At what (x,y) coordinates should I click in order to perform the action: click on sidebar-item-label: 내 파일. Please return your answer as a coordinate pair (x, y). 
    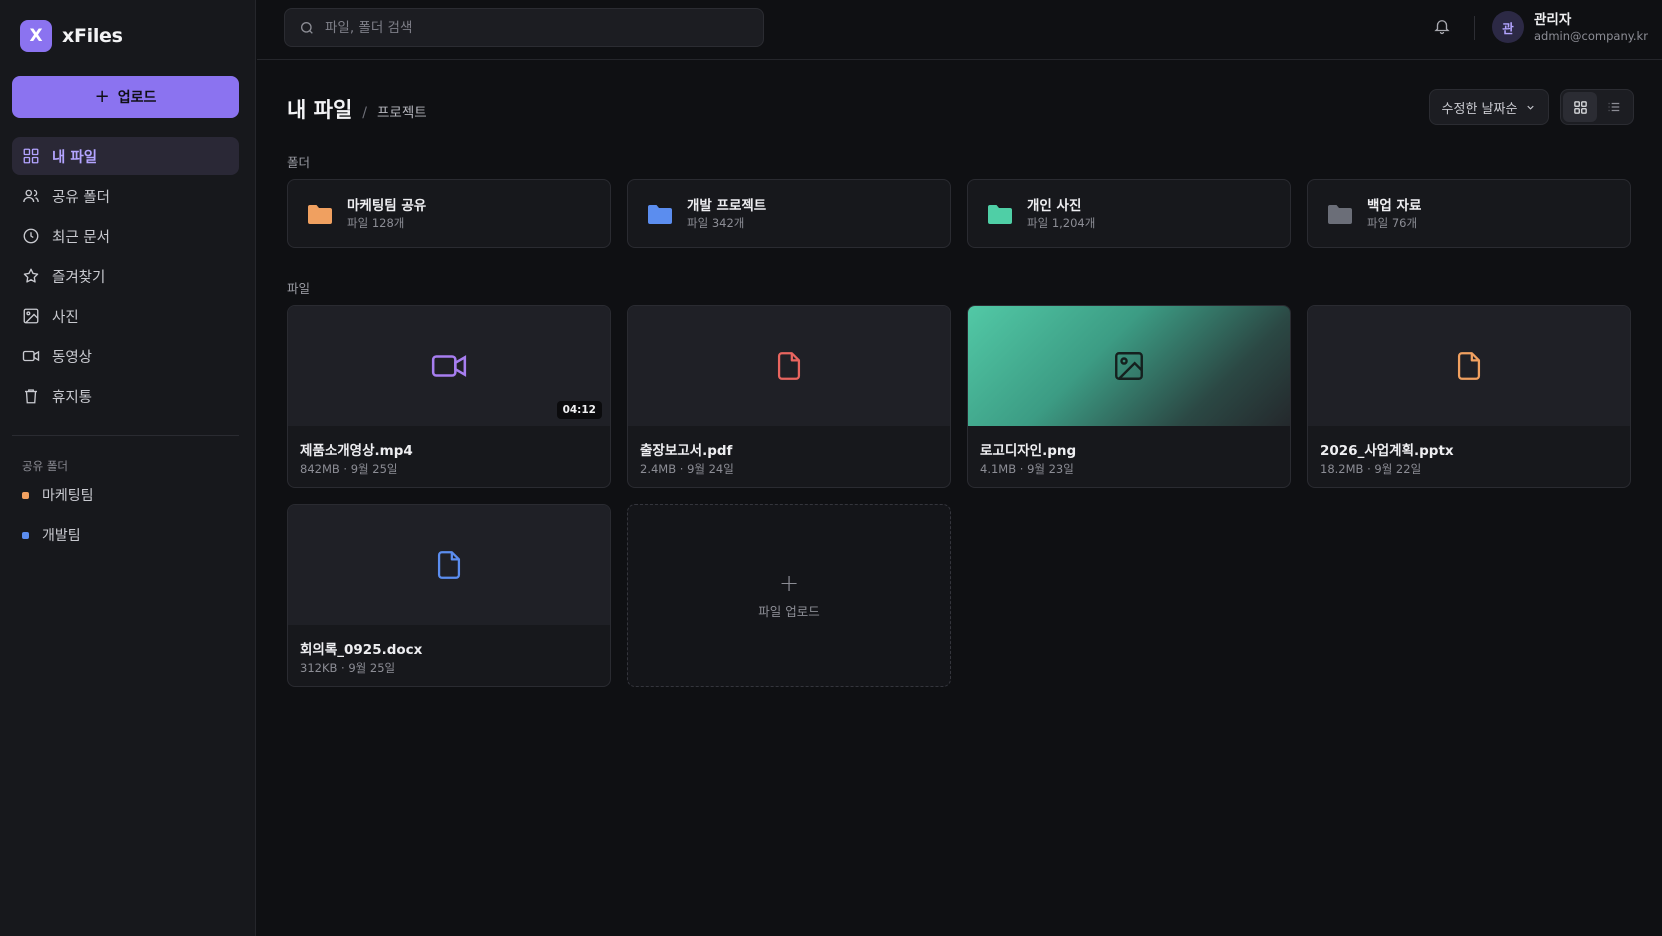
    Looking at the image, I should click on (75, 157).